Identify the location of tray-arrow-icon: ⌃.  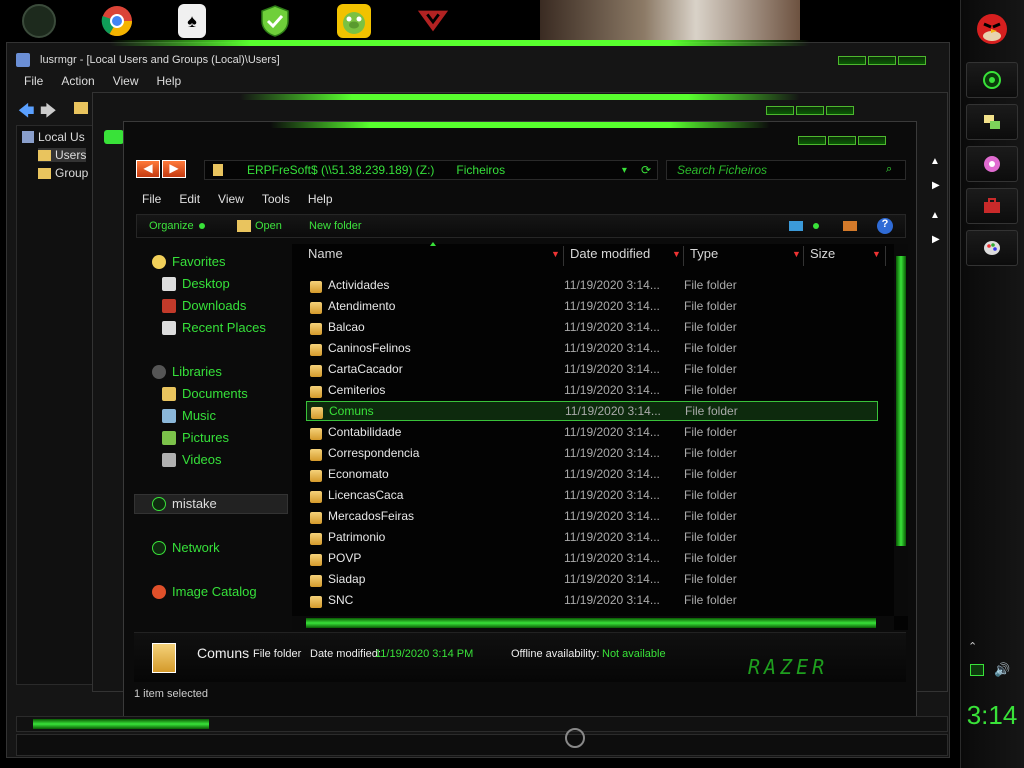
(972, 646).